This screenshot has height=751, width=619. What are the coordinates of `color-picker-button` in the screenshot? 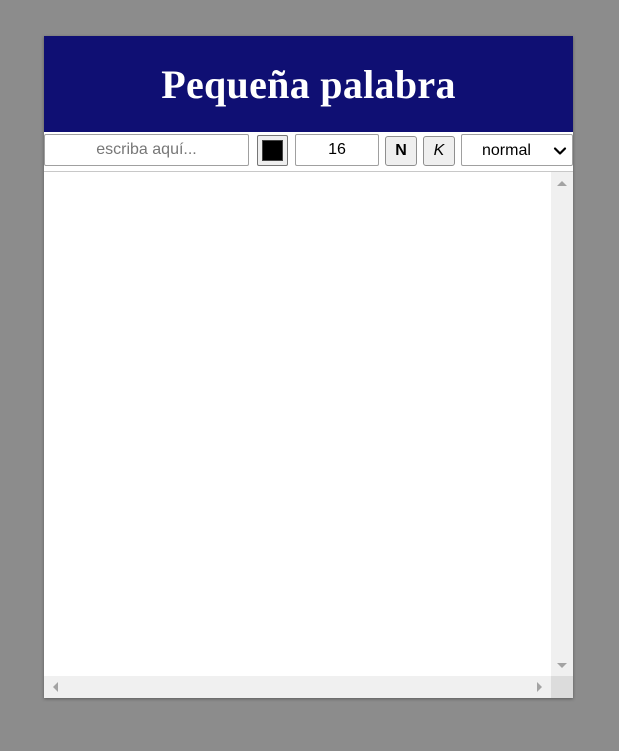 It's located at (272, 150).